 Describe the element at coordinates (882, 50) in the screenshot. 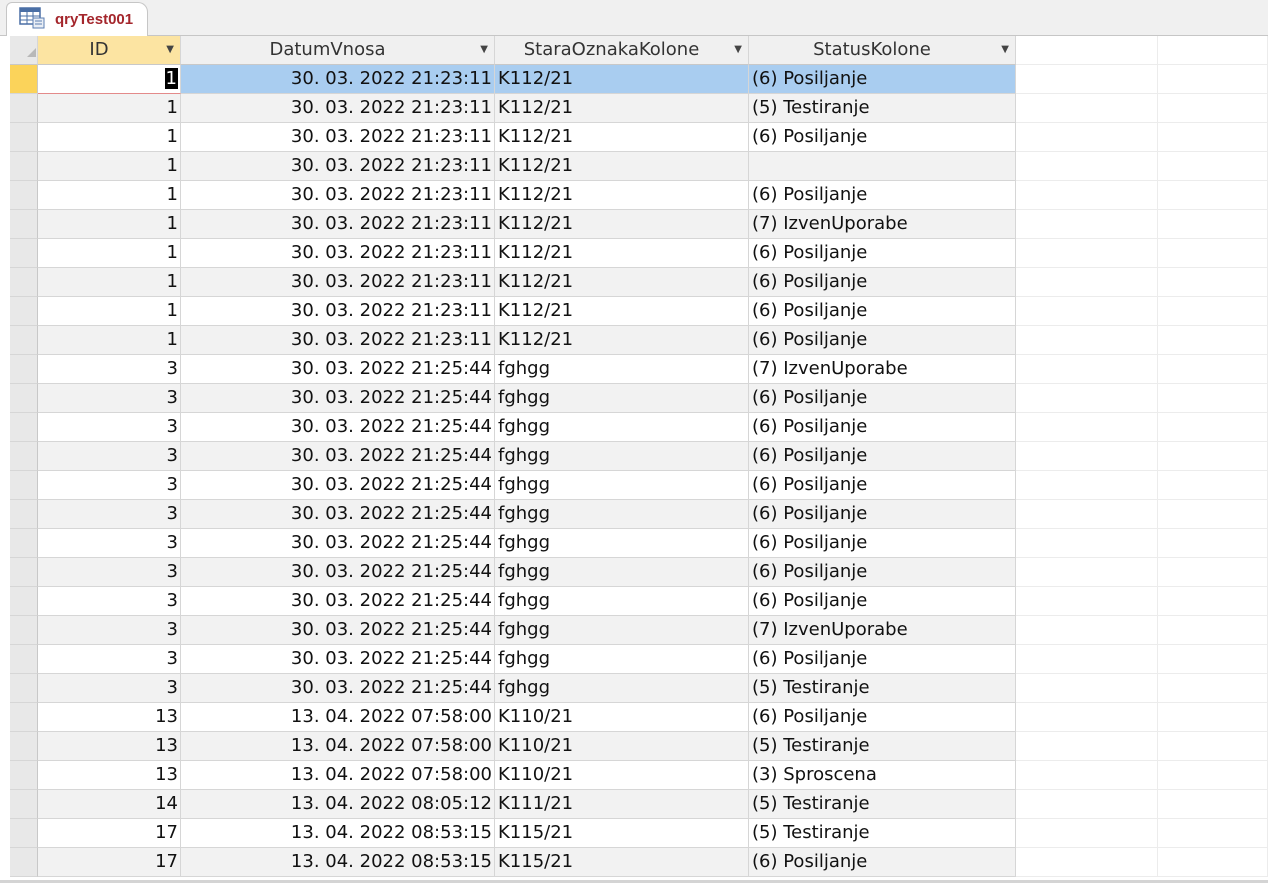

I see `column-header-statuskolone: StatusKolone ▼` at that location.